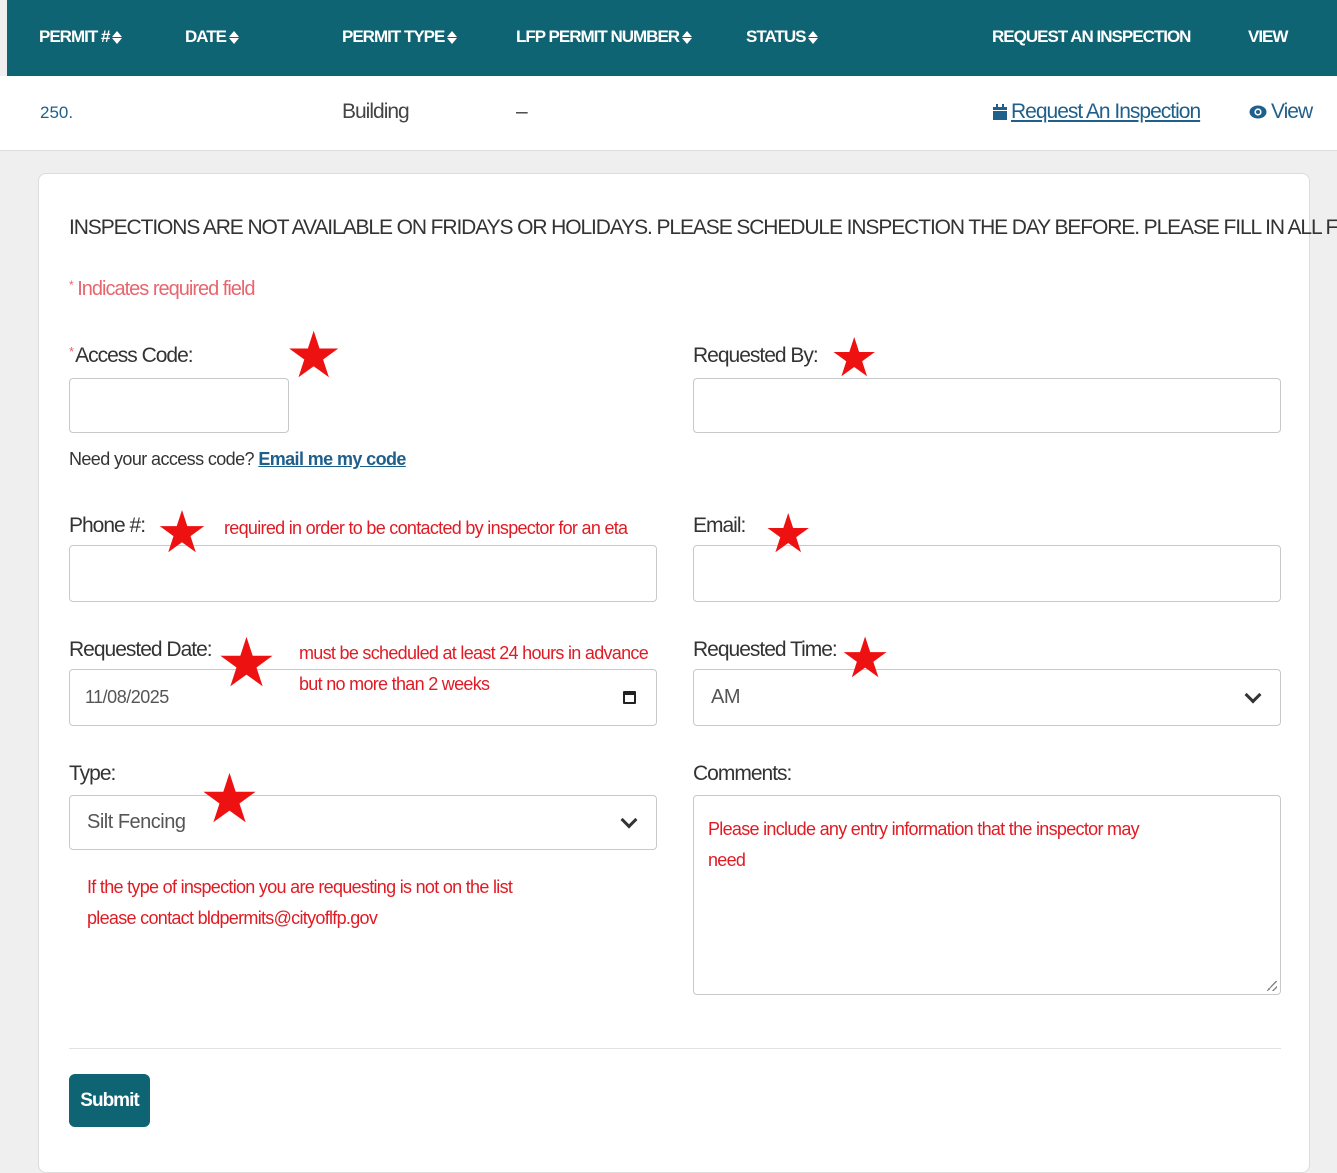 The width and height of the screenshot is (1337, 1173). I want to click on requested-time-label: Requested Time:, so click(765, 649).